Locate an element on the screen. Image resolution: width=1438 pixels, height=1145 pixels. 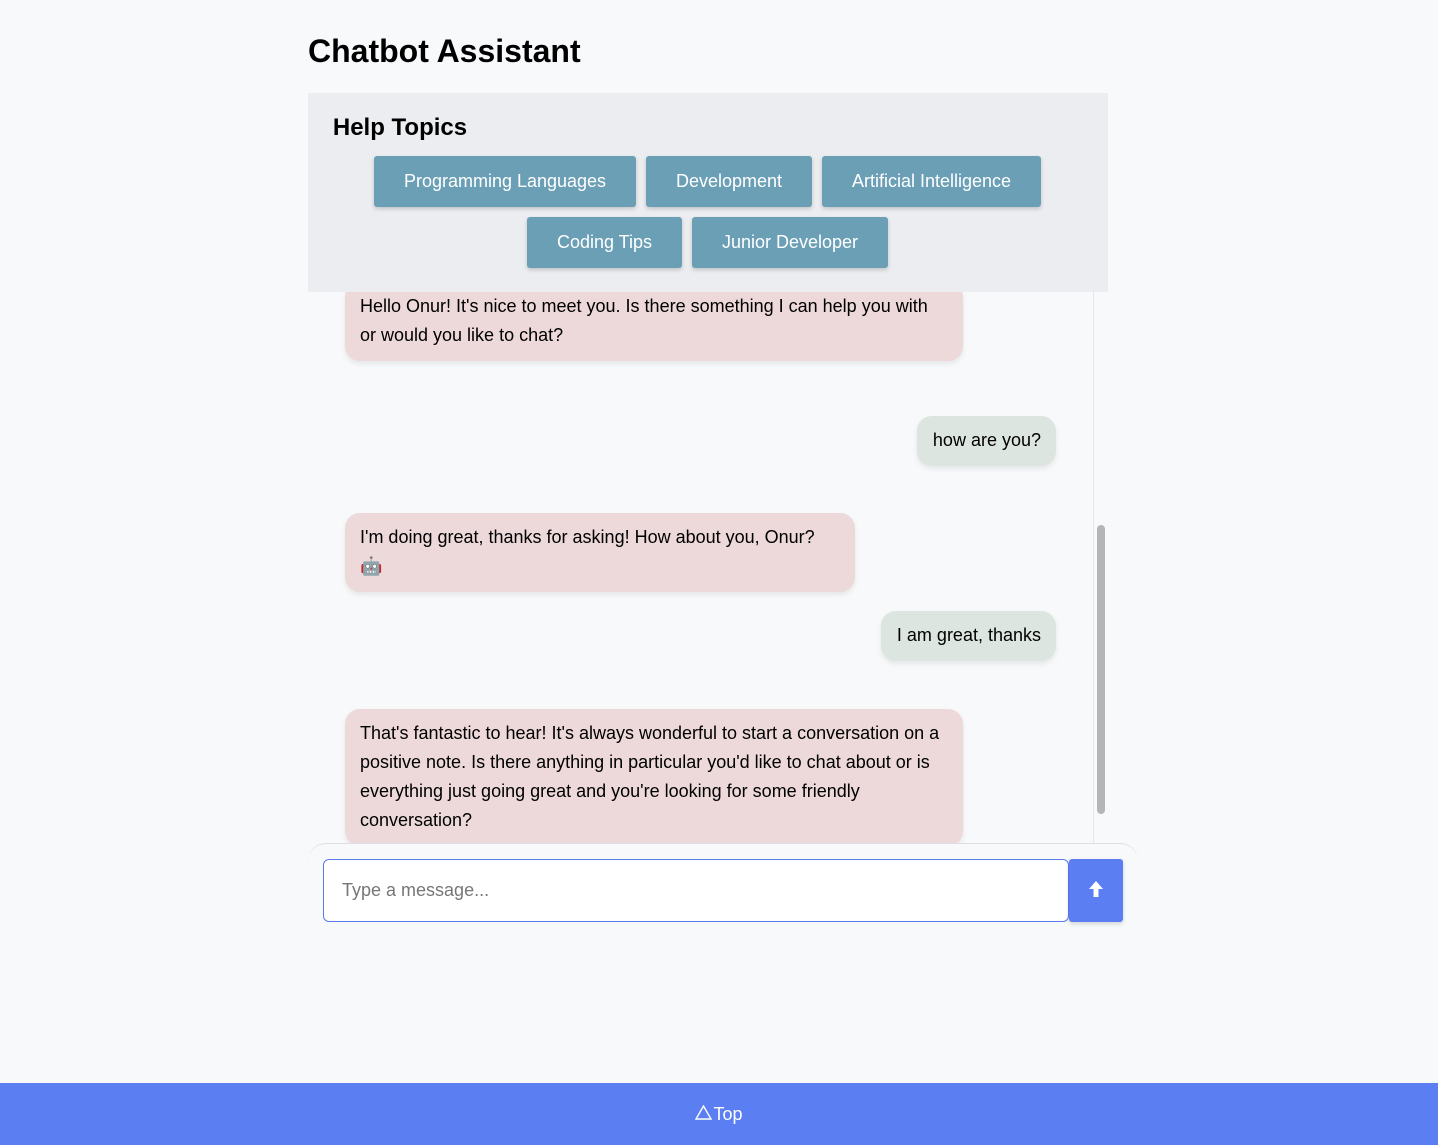
topic-button-artificial-intelligence: Artificial Intelligence is located at coordinates (931, 181).